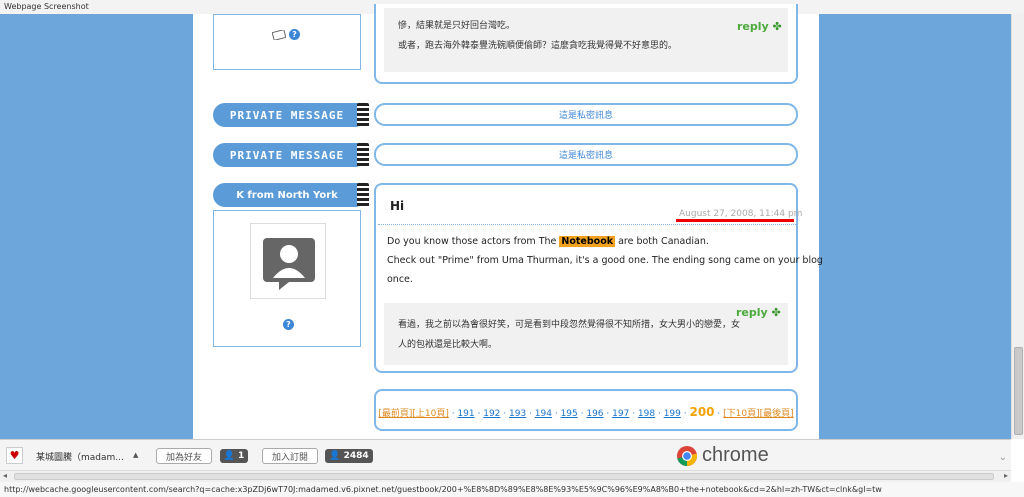  Describe the element at coordinates (290, 456) in the screenshot. I see `subscribe-button: 加入訂閱` at that location.